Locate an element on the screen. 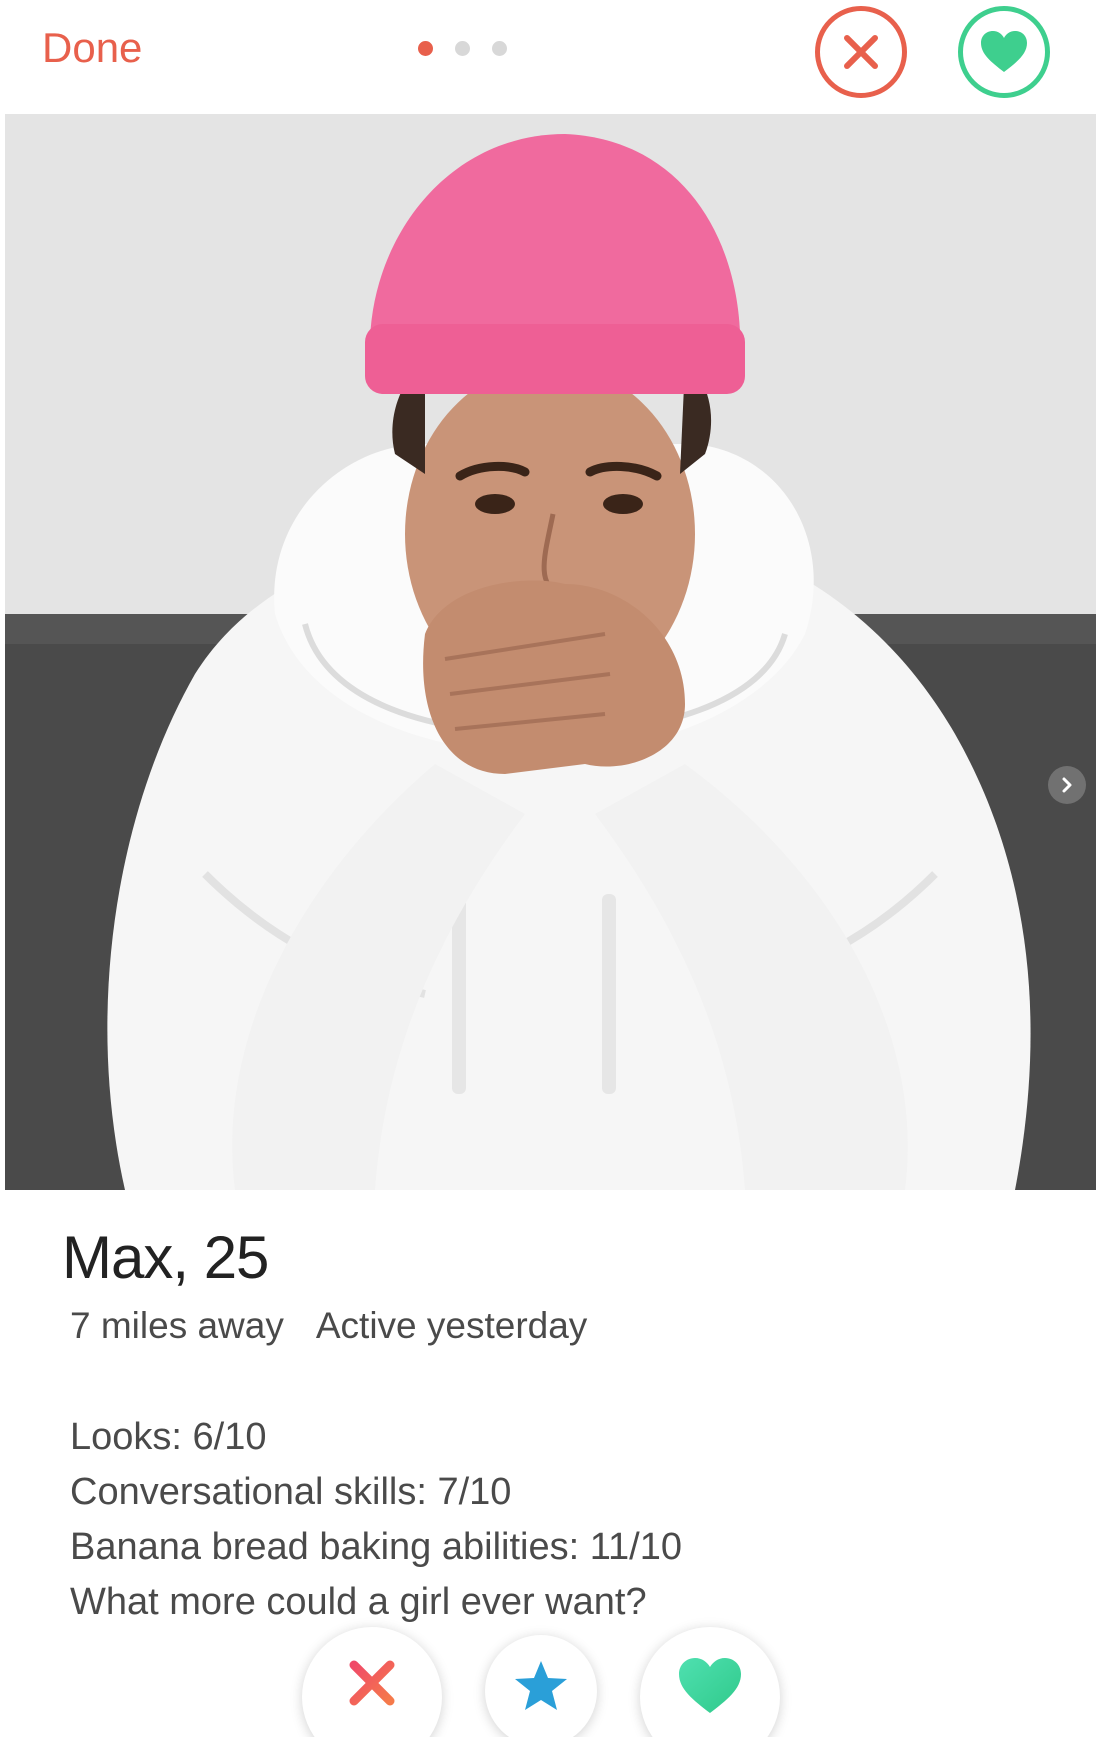 The image size is (1105, 1737). bio-line: Banana bread baking abilities: 11/10 is located at coordinates (376, 1547).